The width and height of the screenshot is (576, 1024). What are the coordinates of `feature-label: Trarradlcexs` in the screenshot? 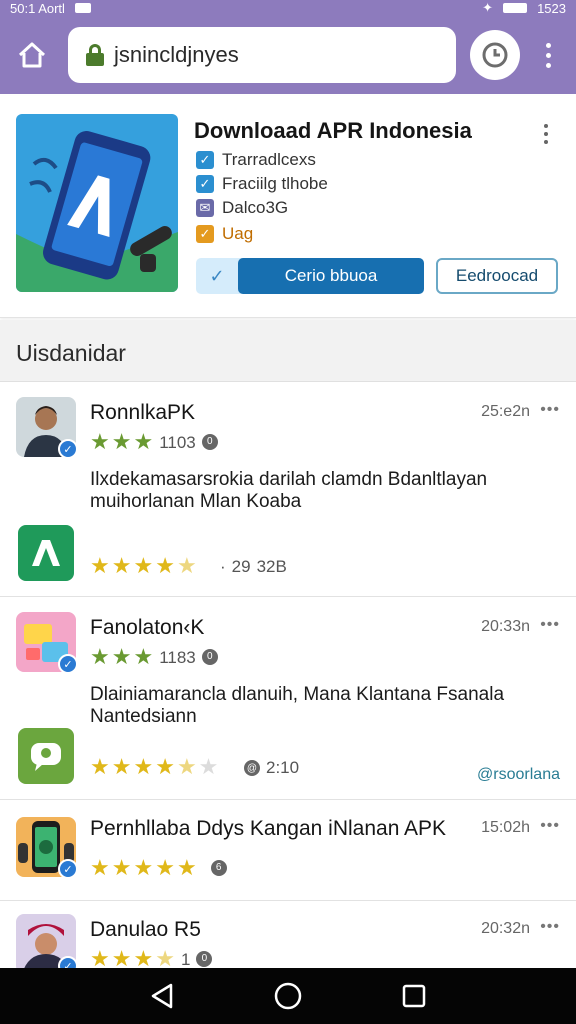 It's located at (269, 159).